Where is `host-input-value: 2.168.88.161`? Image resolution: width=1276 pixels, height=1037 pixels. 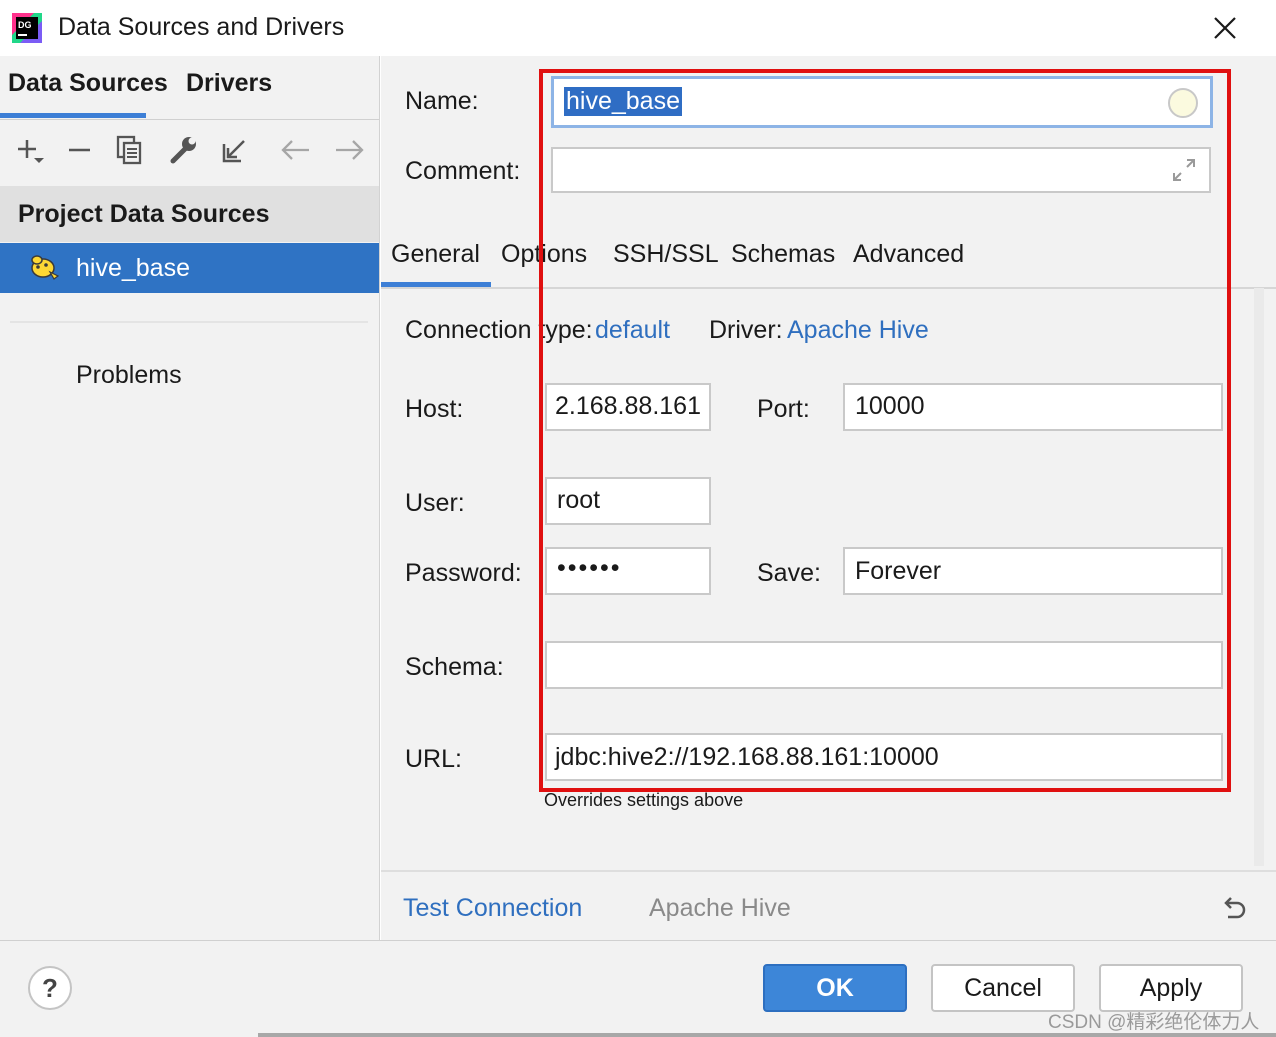 host-input-value: 2.168.88.161 is located at coordinates (628, 406).